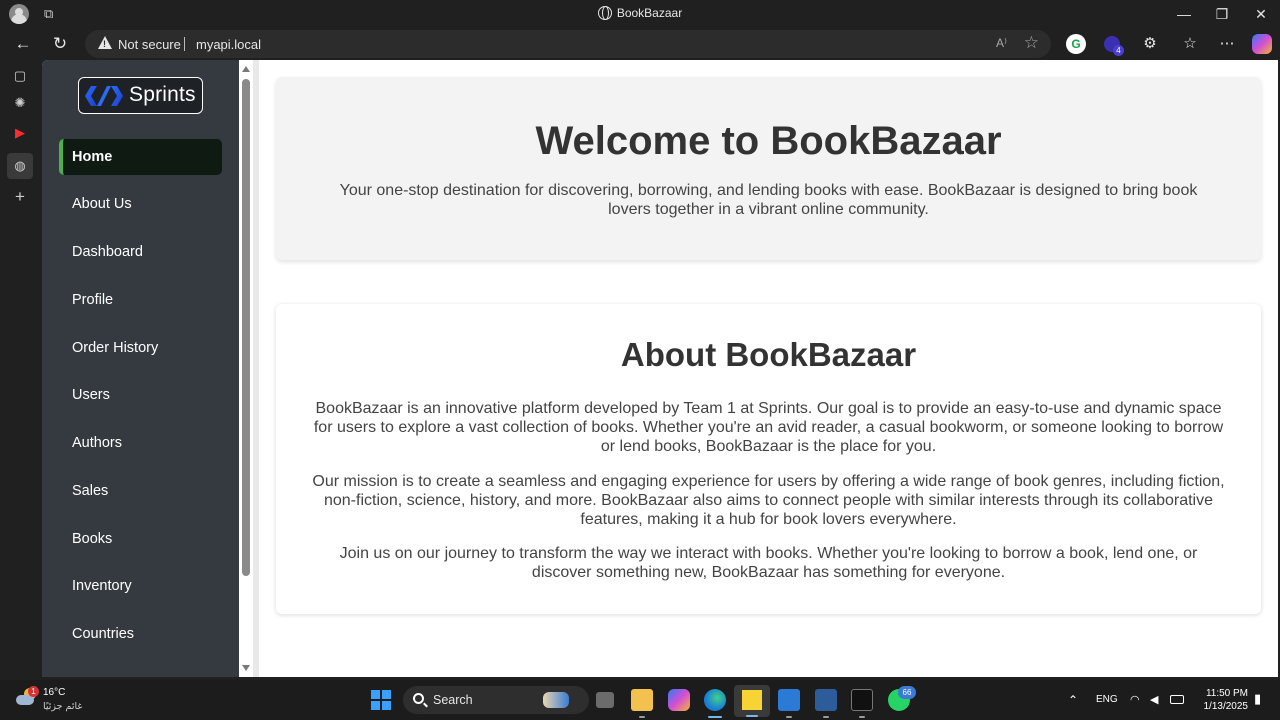  Describe the element at coordinates (496, 700) in the screenshot. I see `taskbar-search: Search` at that location.